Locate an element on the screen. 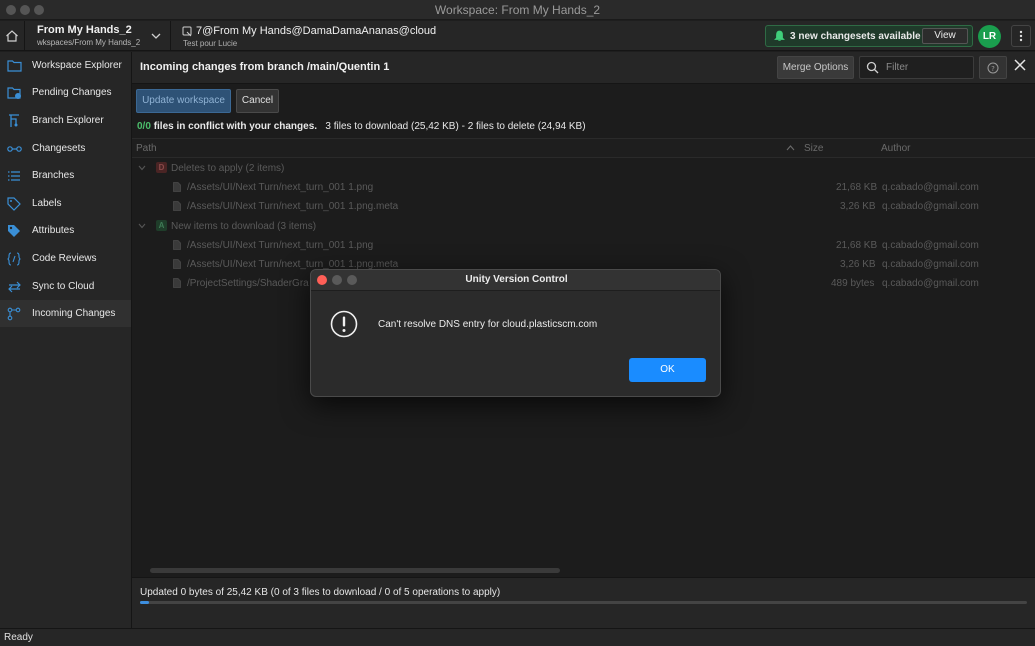  sidebar-item-workspace-explorer: Workspace Explorer is located at coordinates (65, 65).